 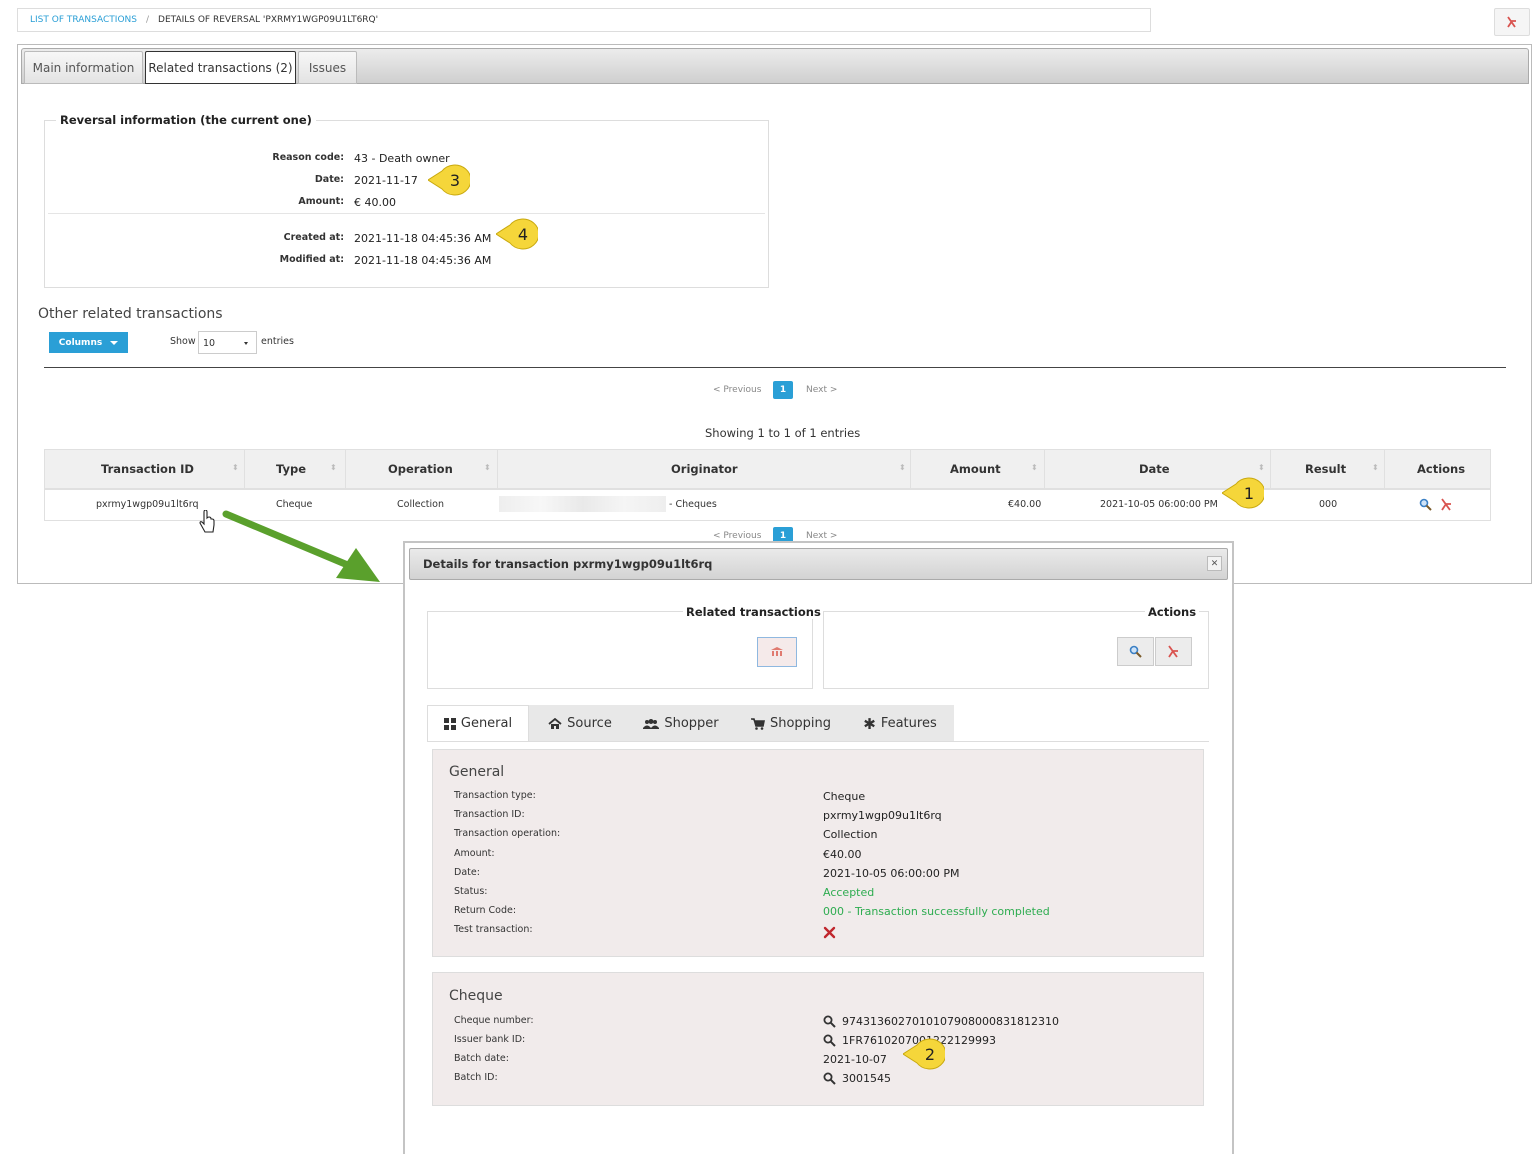 I want to click on cheque-number-value: 97431360270101079080008318123​10, so click(x=941, y=1021).